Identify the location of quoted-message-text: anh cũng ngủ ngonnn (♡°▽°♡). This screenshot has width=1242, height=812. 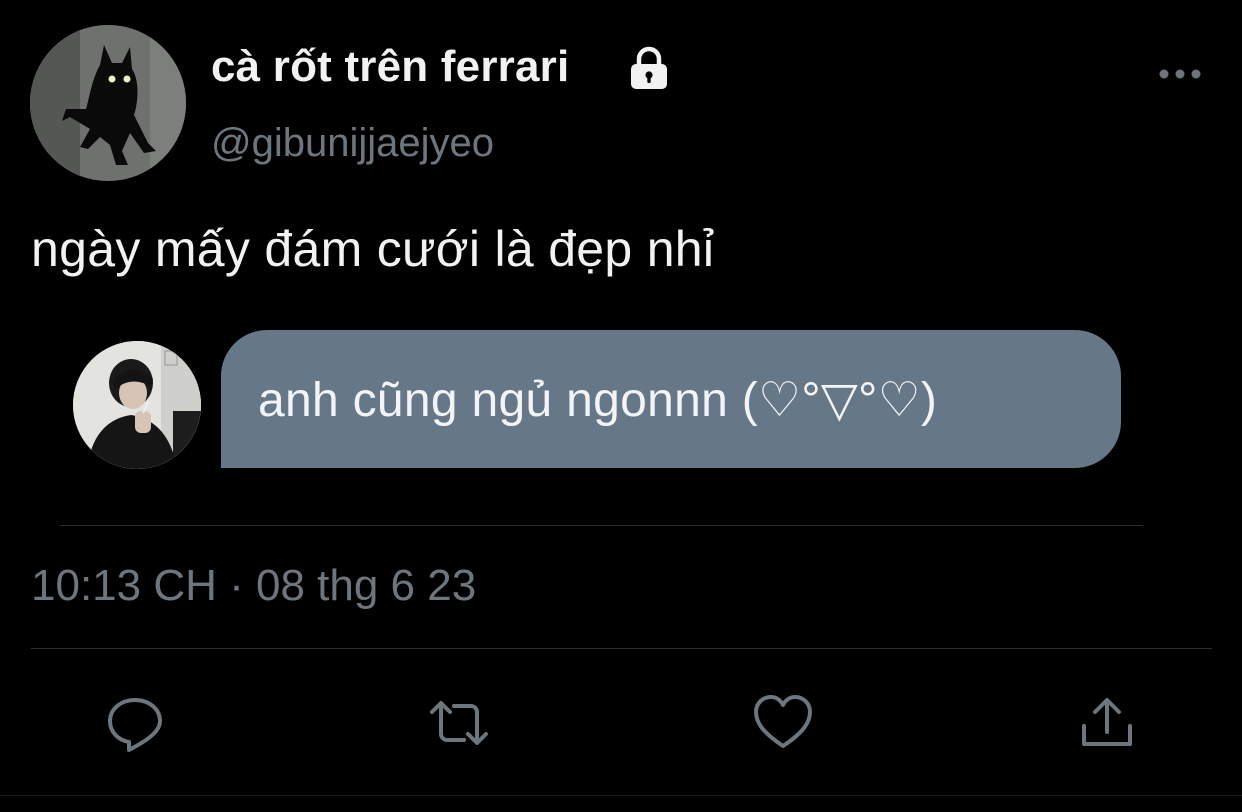
(598, 400).